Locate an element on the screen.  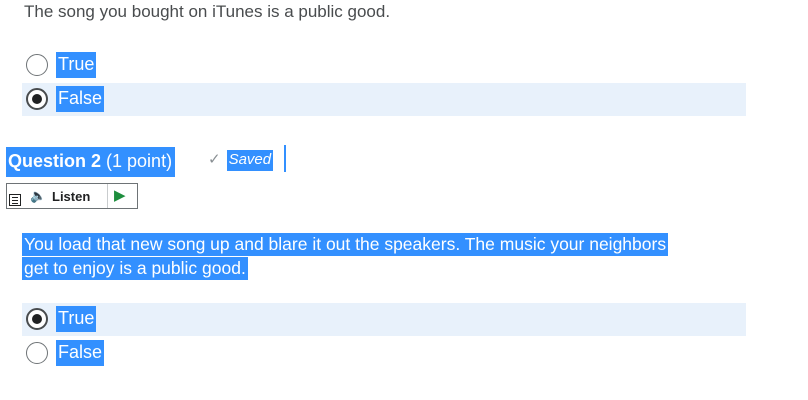
q2-option-false: False is located at coordinates (384, 353).